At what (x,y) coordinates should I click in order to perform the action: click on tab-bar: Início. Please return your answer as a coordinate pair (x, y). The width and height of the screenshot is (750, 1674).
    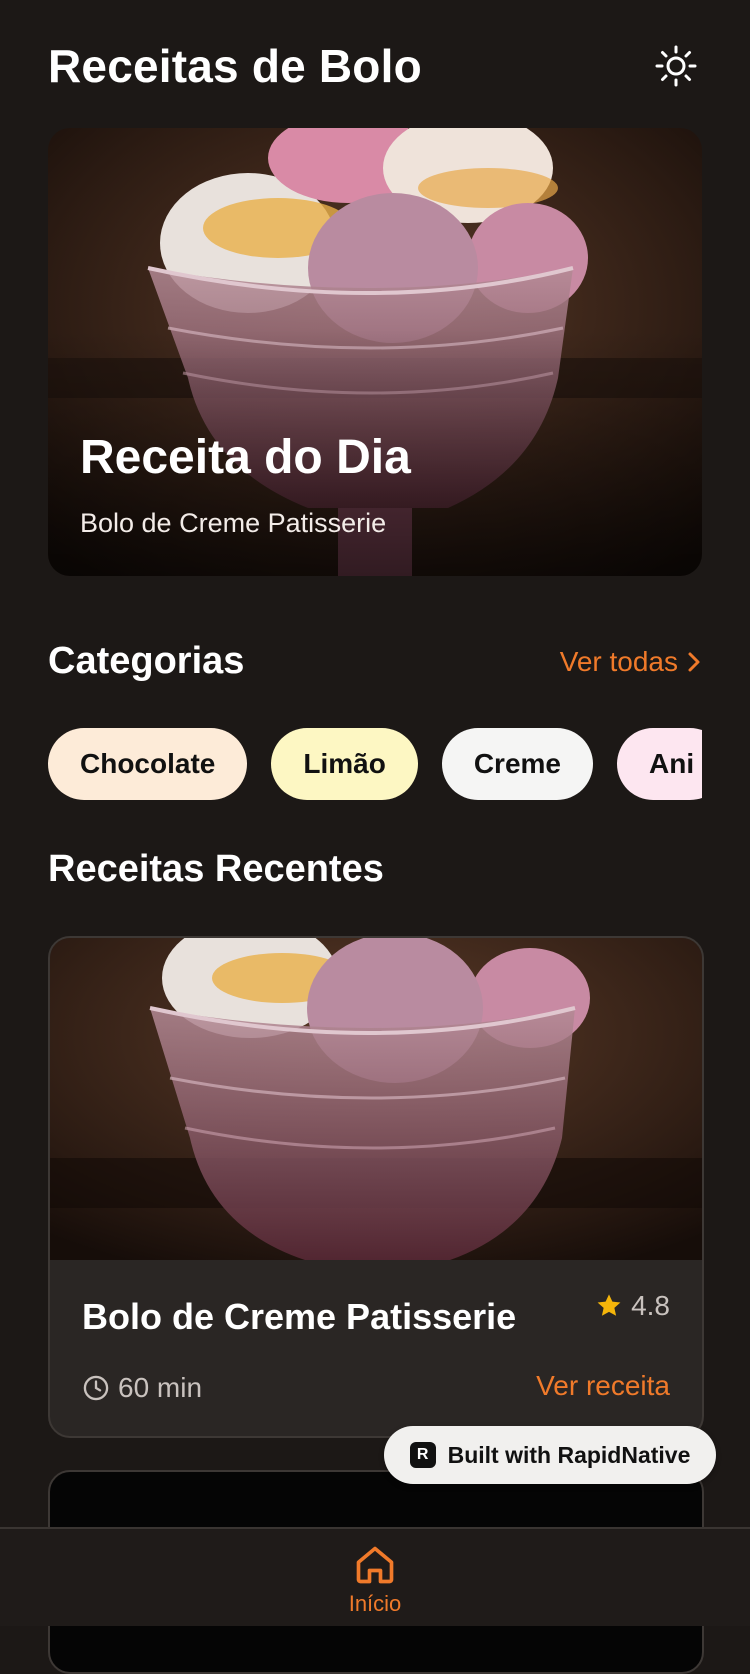
    Looking at the image, I should click on (375, 1576).